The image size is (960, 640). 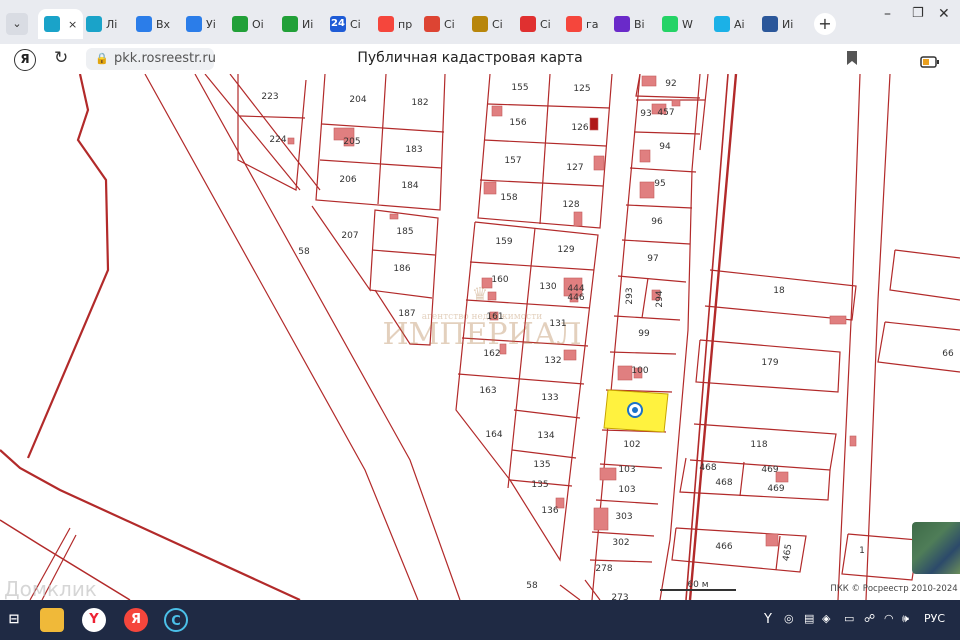 I want to click on bookmark-button, so click(x=852, y=58).